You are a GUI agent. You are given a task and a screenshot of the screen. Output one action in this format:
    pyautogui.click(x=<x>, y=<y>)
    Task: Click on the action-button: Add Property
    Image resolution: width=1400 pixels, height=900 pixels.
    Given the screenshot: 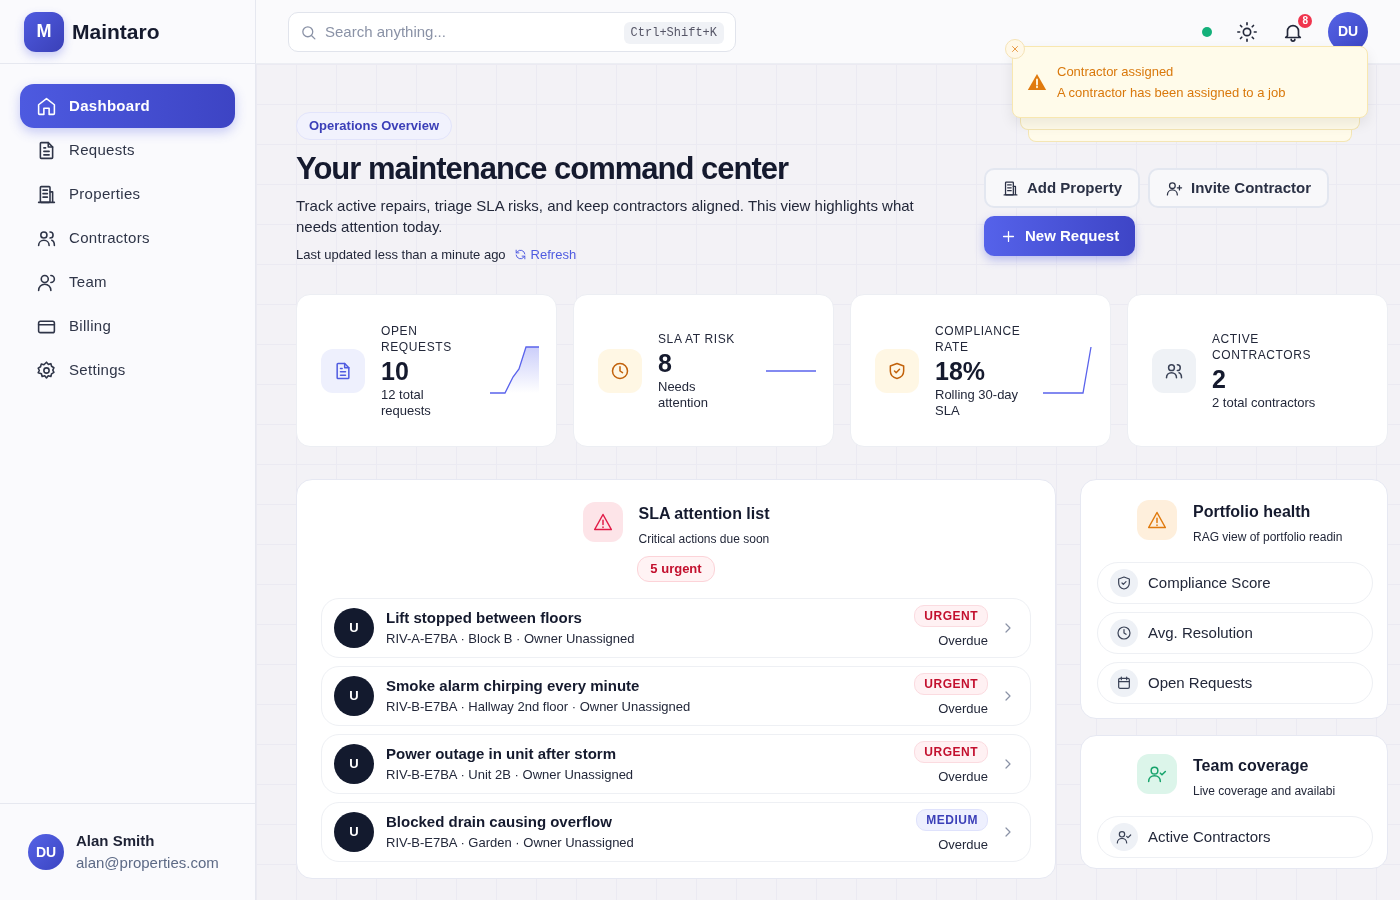 What is the action you would take?
    pyautogui.click(x=1062, y=188)
    